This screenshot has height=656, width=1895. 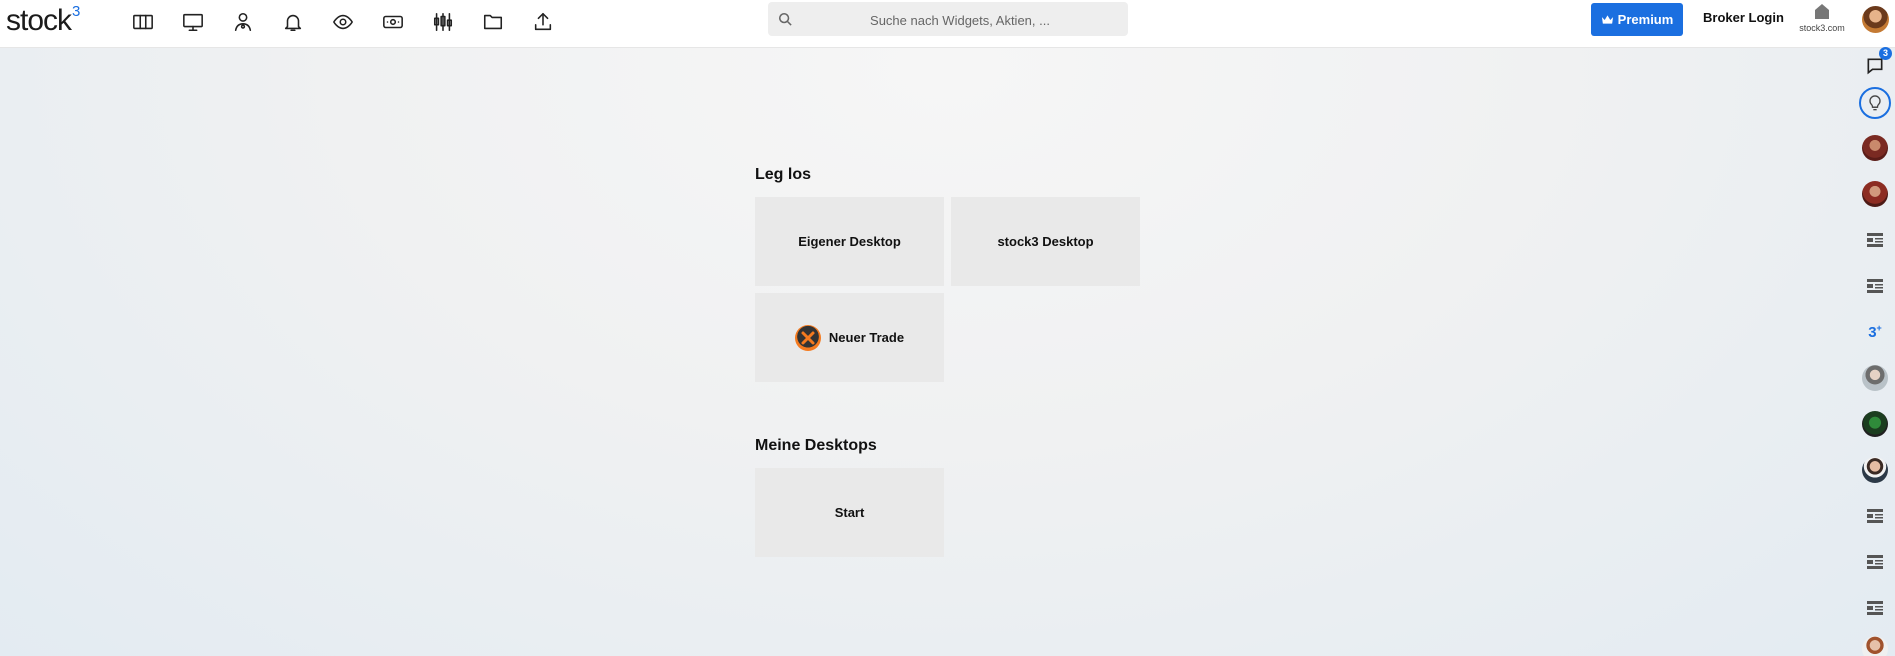 I want to click on broker-login-link: Broker Login, so click(x=1743, y=17).